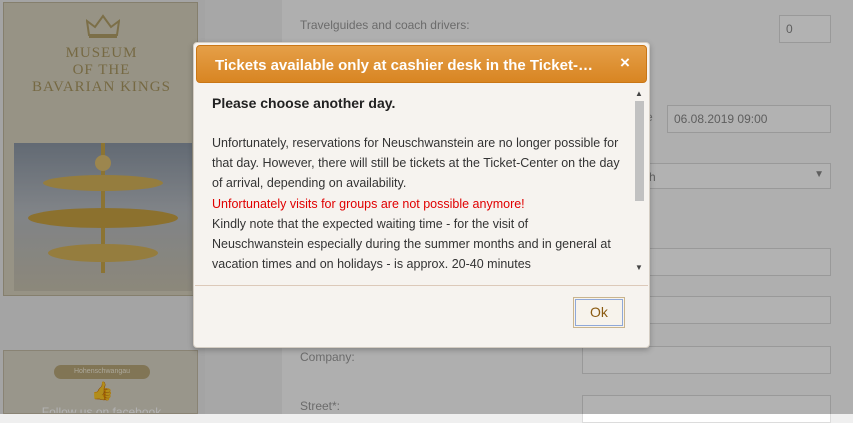  Describe the element at coordinates (639, 151) in the screenshot. I see `scroll-thumb` at that location.